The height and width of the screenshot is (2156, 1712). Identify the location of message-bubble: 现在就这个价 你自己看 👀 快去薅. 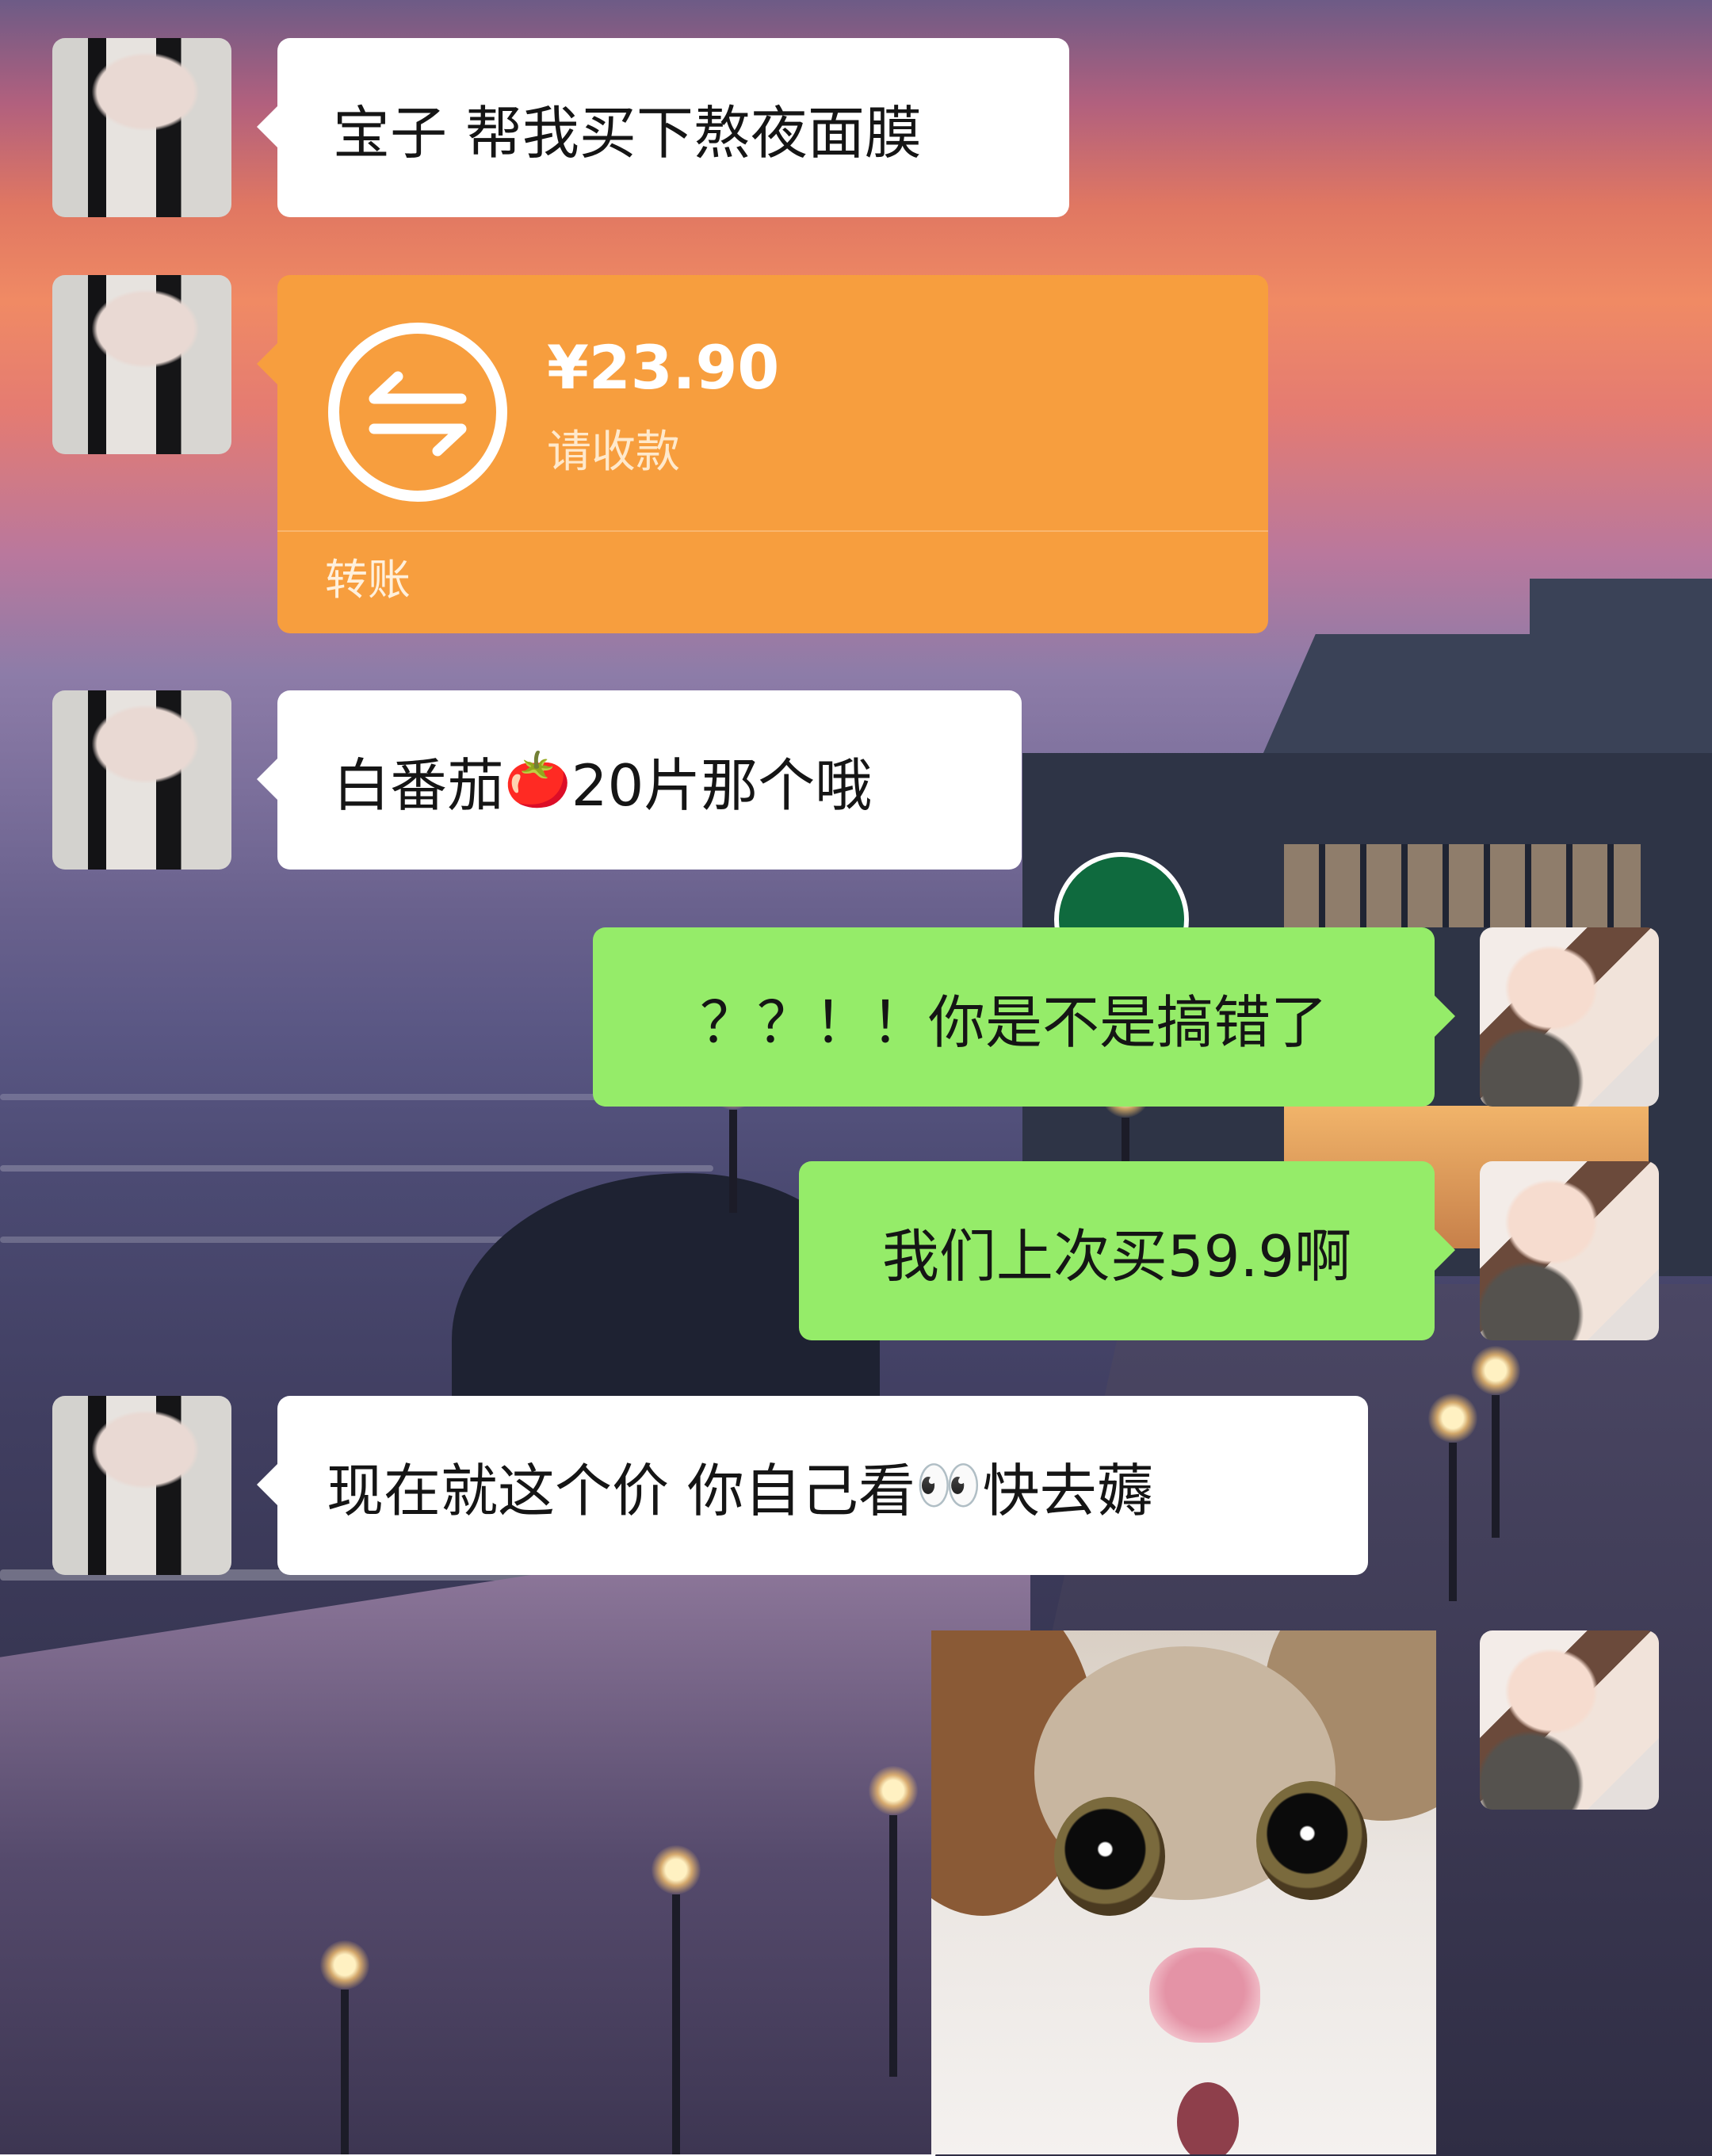
(812, 1485).